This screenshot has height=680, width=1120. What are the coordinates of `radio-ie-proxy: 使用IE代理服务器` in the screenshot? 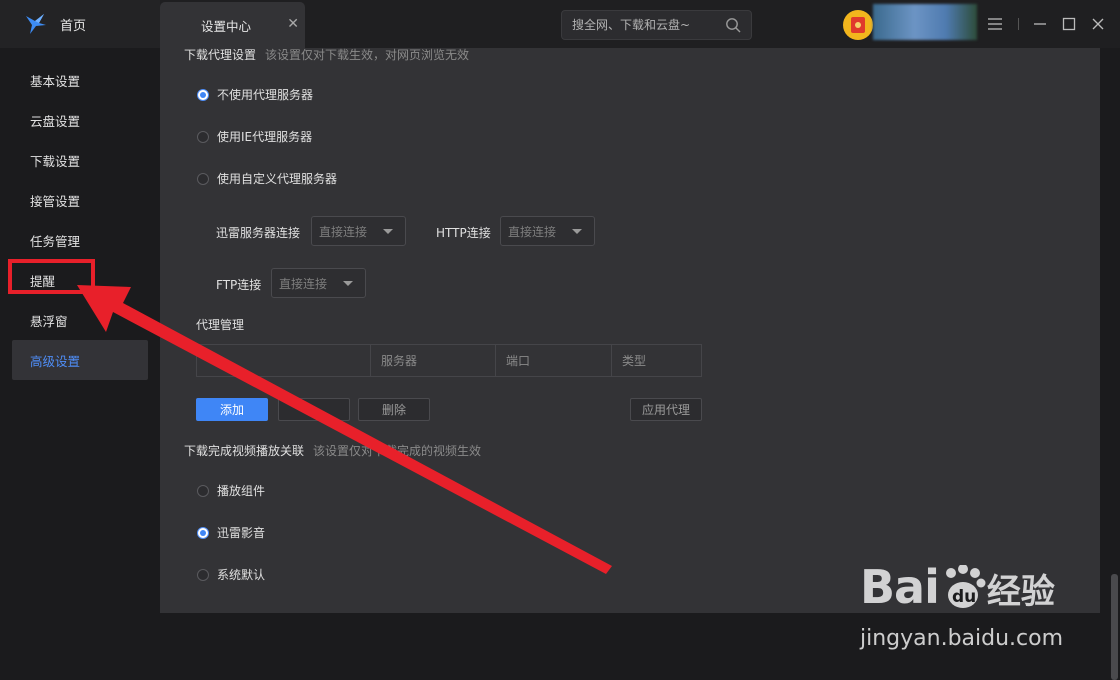 It's located at (254, 136).